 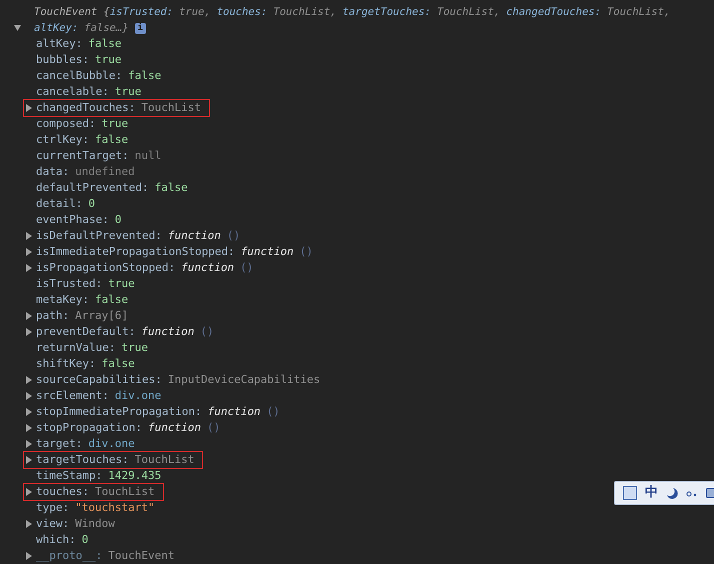 What do you see at coordinates (119, 412) in the screenshot?
I see `property-key: stopImmediatePropagation:` at bounding box center [119, 412].